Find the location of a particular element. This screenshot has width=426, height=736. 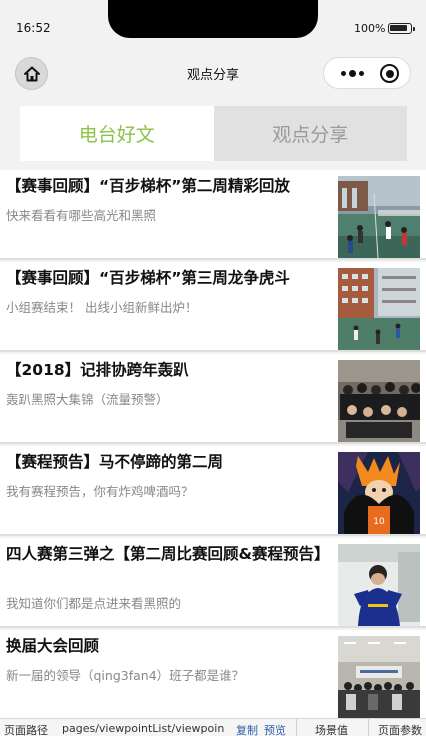

svg-text: 10 is located at coordinates (379, 522).